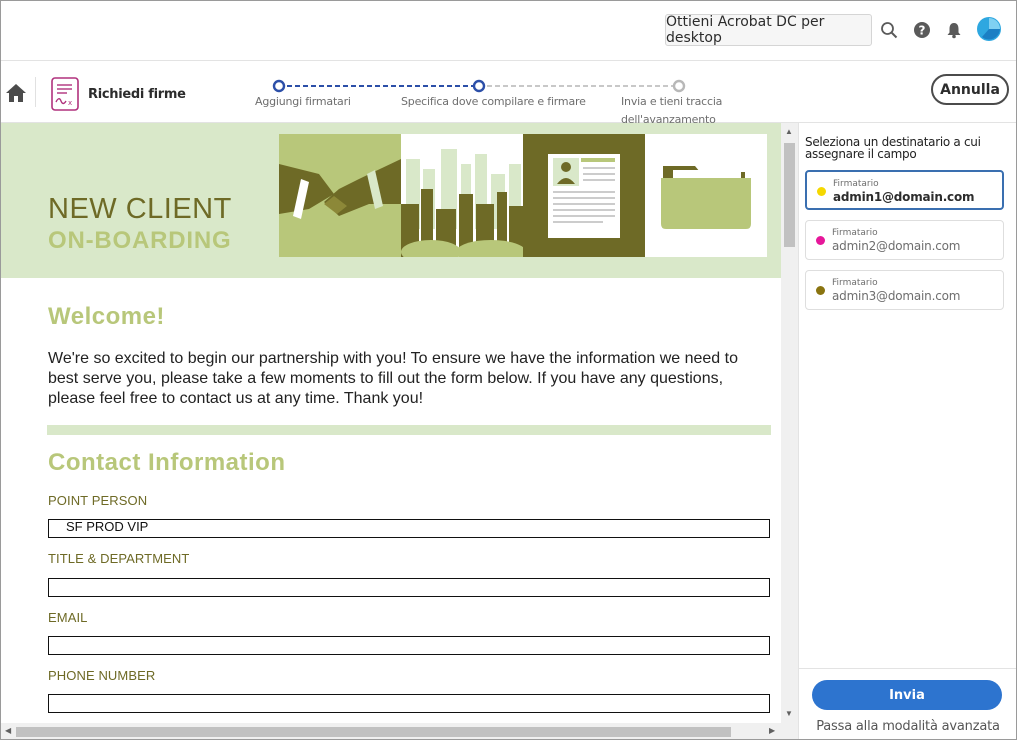 This screenshot has width=1017, height=740. What do you see at coordinates (279, 86) in the screenshot?
I see `step-1-marker` at bounding box center [279, 86].